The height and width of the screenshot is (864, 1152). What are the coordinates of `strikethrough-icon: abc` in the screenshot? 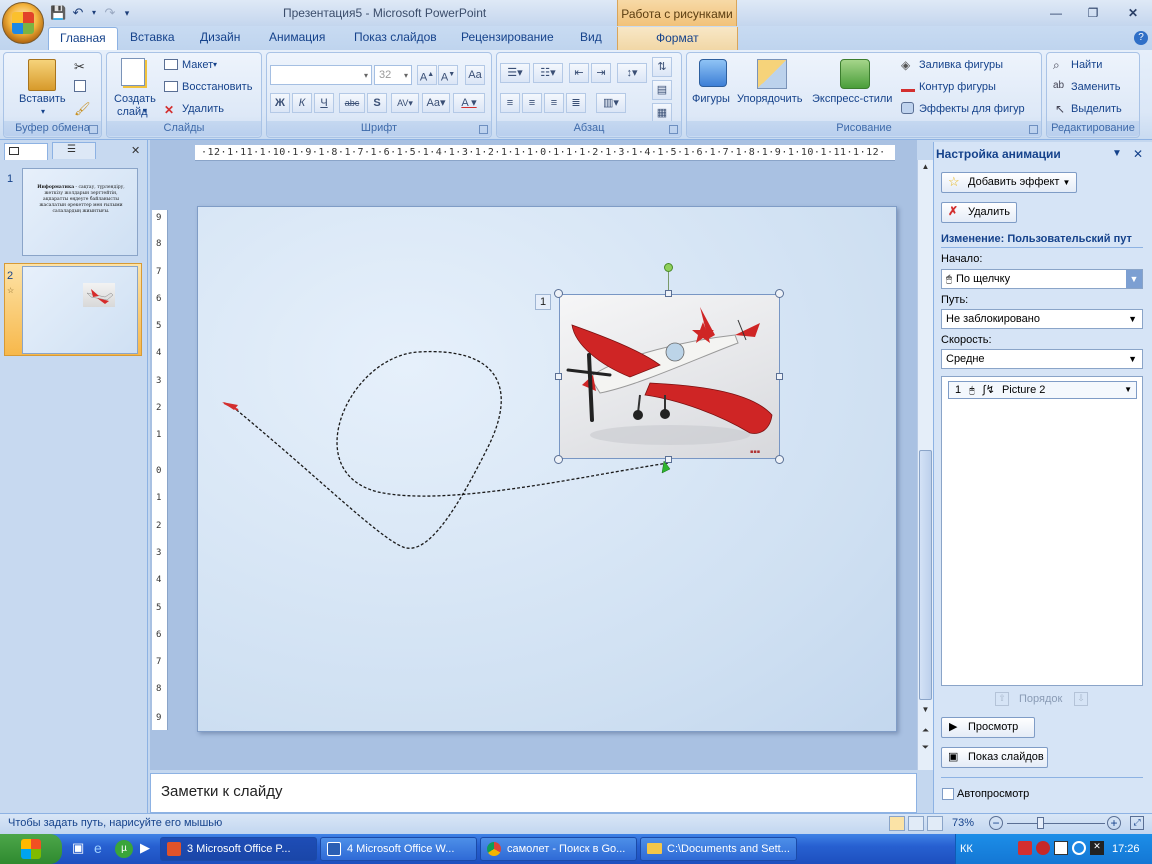 It's located at (352, 103).